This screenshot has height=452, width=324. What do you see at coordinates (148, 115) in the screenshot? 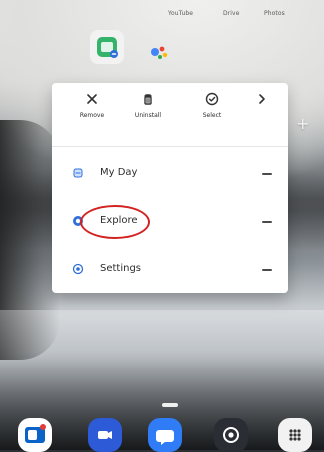
I see `uninstall-label: Uninstall` at bounding box center [148, 115].